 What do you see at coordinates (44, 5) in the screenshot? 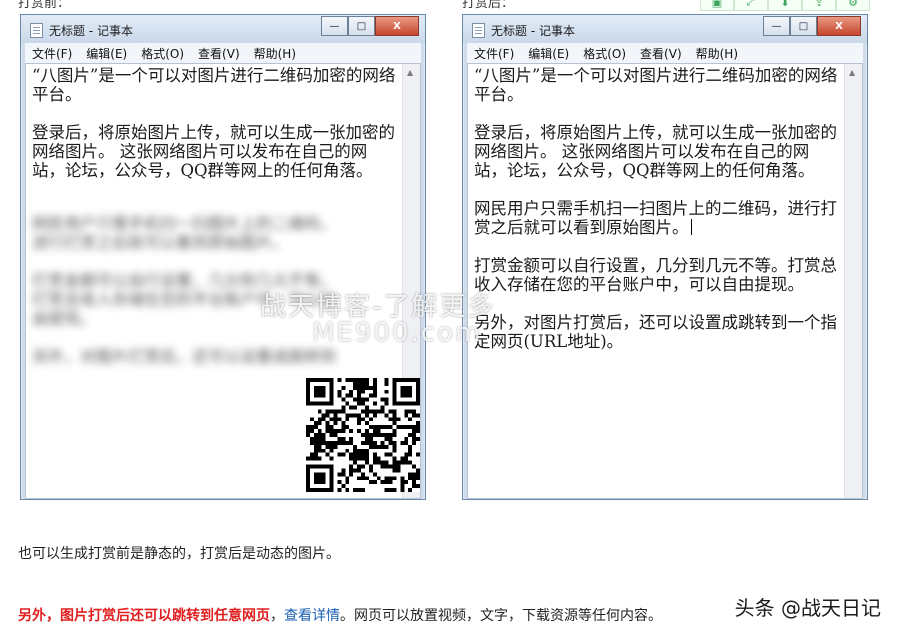
I see `before-label: 打赏前：` at bounding box center [44, 5].